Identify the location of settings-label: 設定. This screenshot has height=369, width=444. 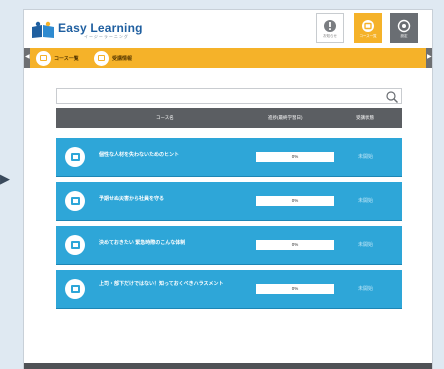
(404, 35).